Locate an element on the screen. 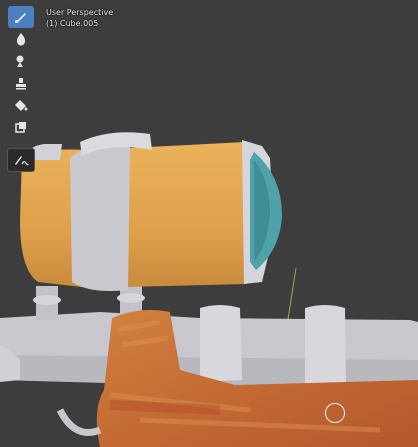 The height and width of the screenshot is (447, 418). annotate-icon is located at coordinates (21, 160).